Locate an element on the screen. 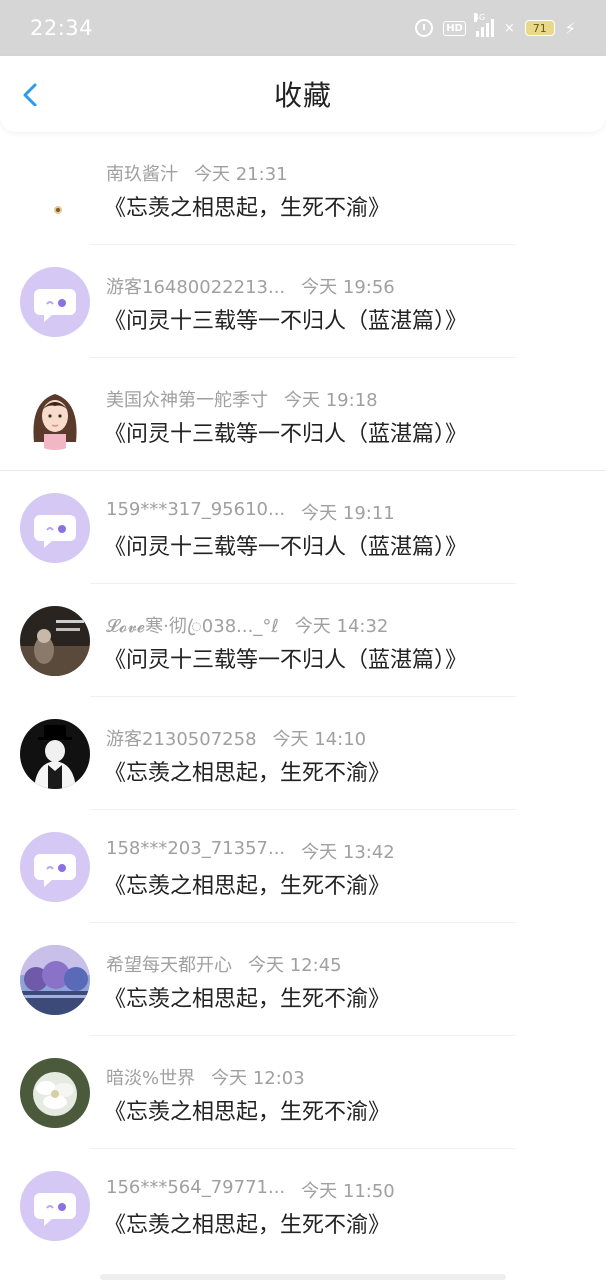 The height and width of the screenshot is (1280, 606). item-meta: 156***564_79771... 今天 11:50 is located at coordinates (250, 1190).